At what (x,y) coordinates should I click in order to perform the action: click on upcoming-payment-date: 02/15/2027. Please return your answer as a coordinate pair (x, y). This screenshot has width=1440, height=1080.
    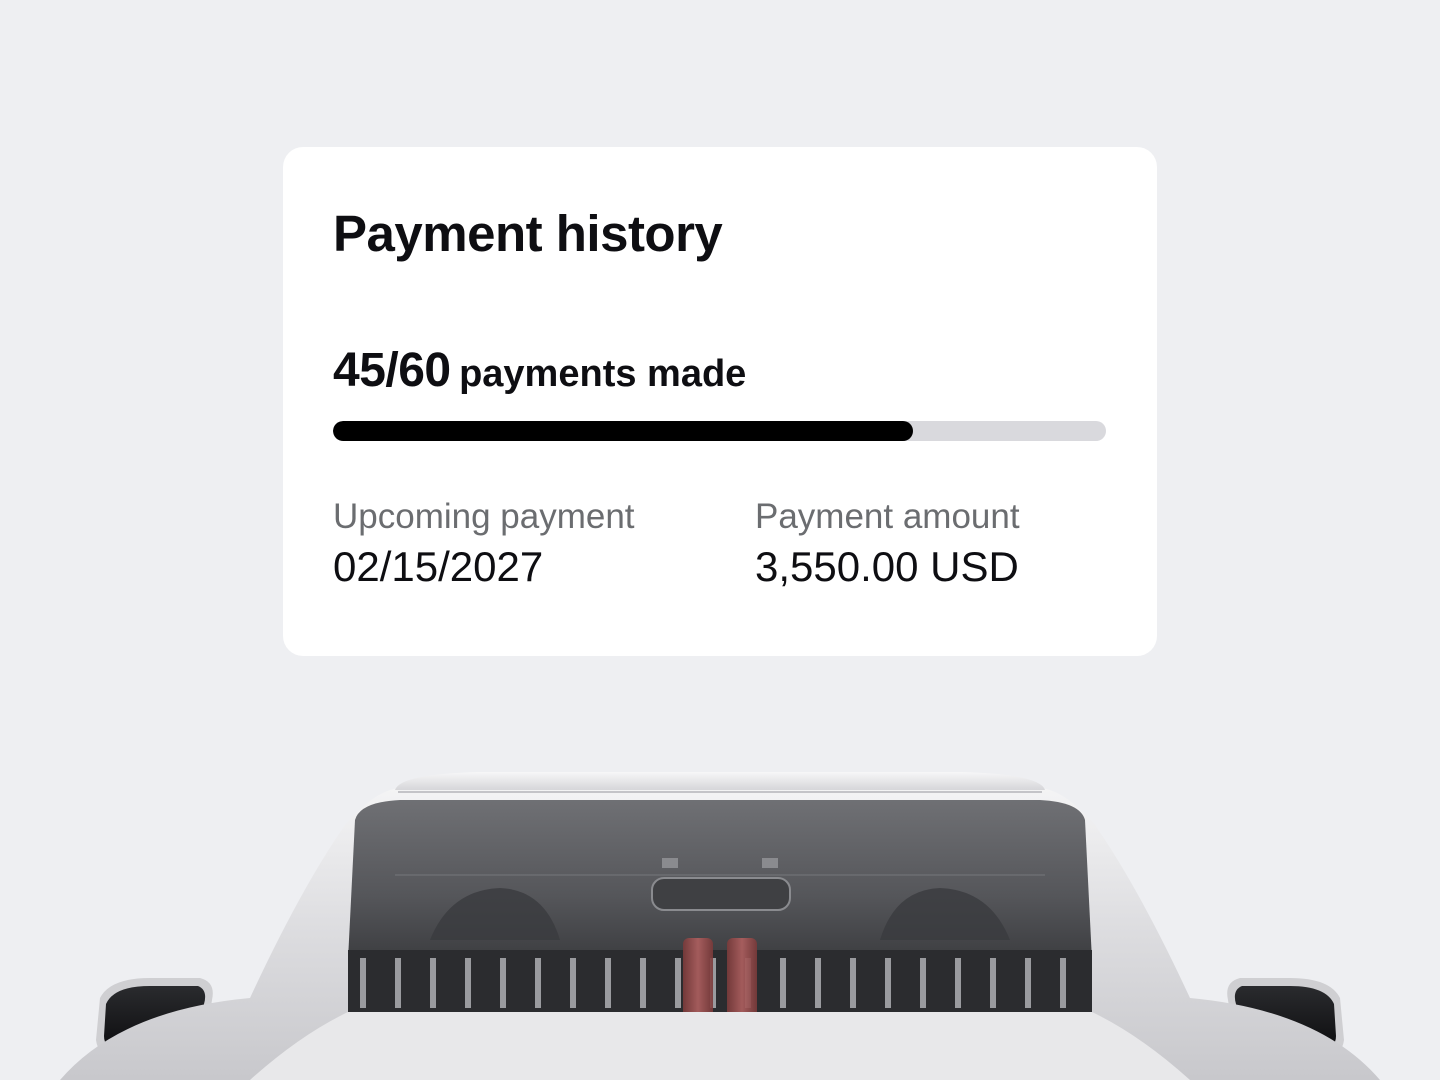
    Looking at the image, I should click on (438, 566).